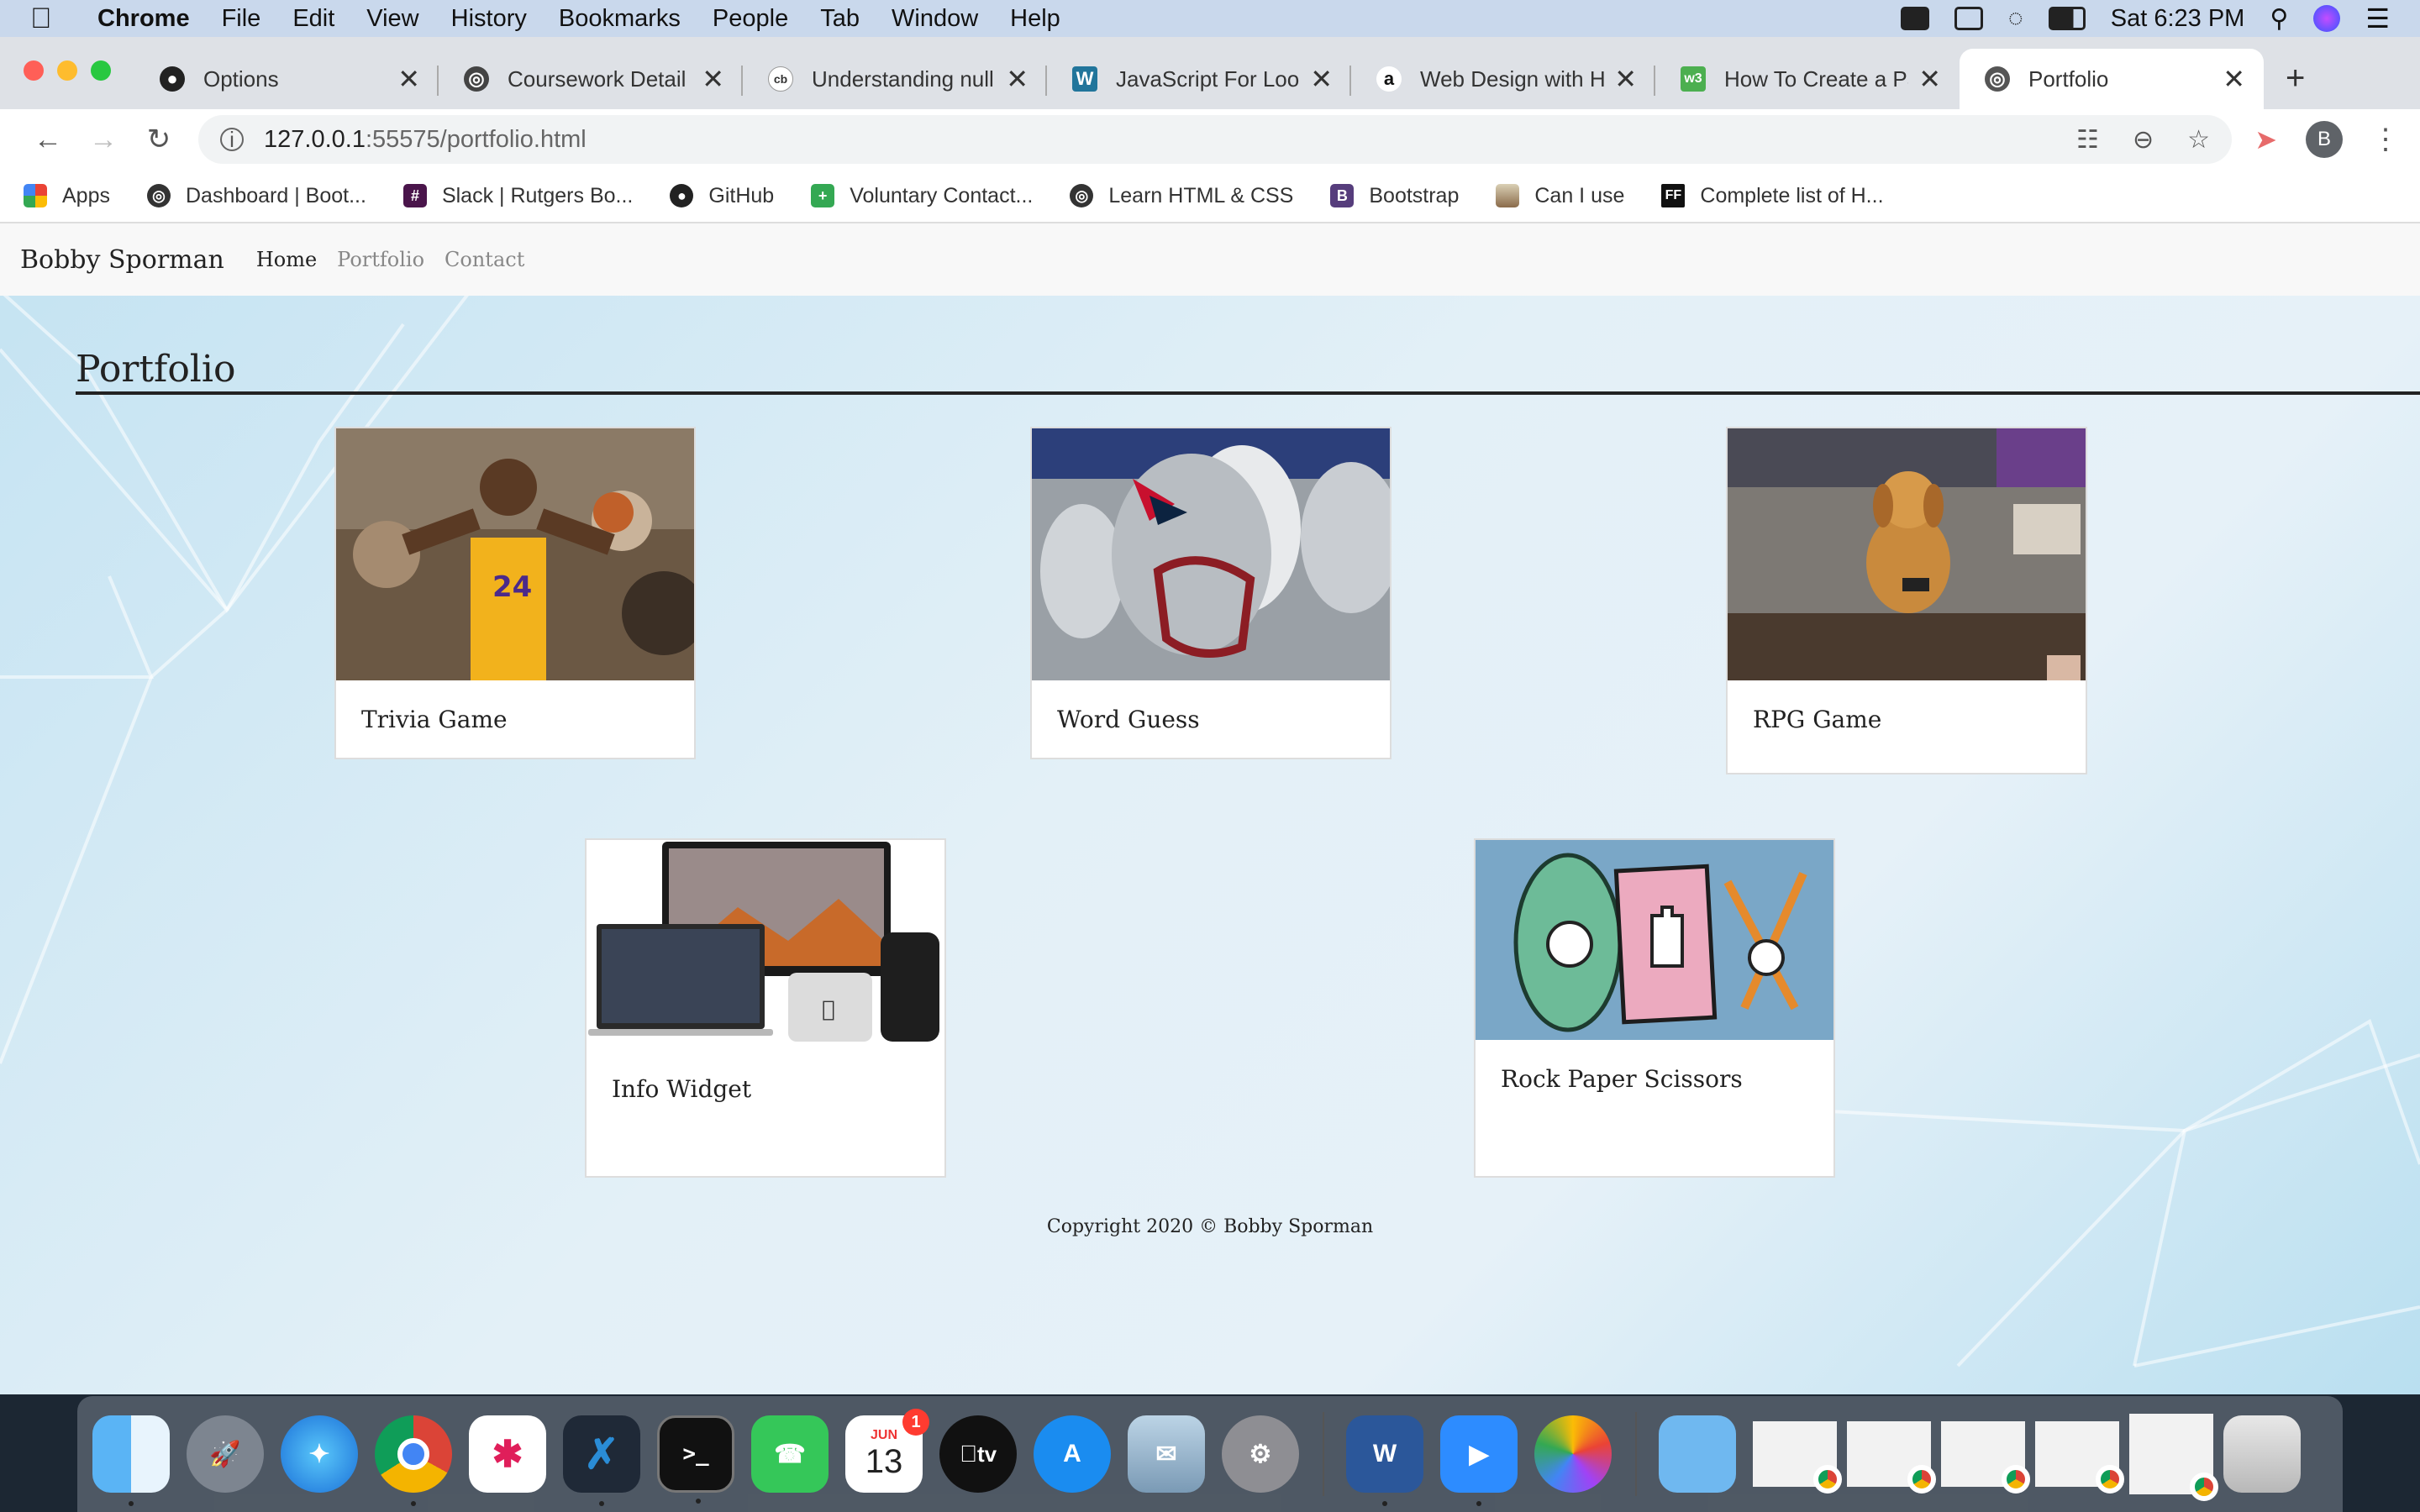 The width and height of the screenshot is (2420, 1512). Describe the element at coordinates (765, 1076) in the screenshot. I see `project-caption: Info Widget` at that location.